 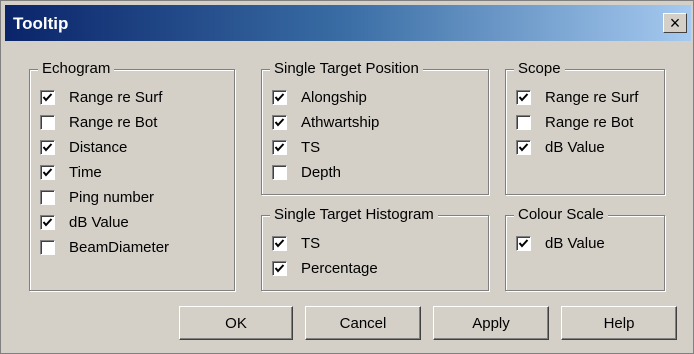 I want to click on group-label: Scope, so click(x=539, y=68).